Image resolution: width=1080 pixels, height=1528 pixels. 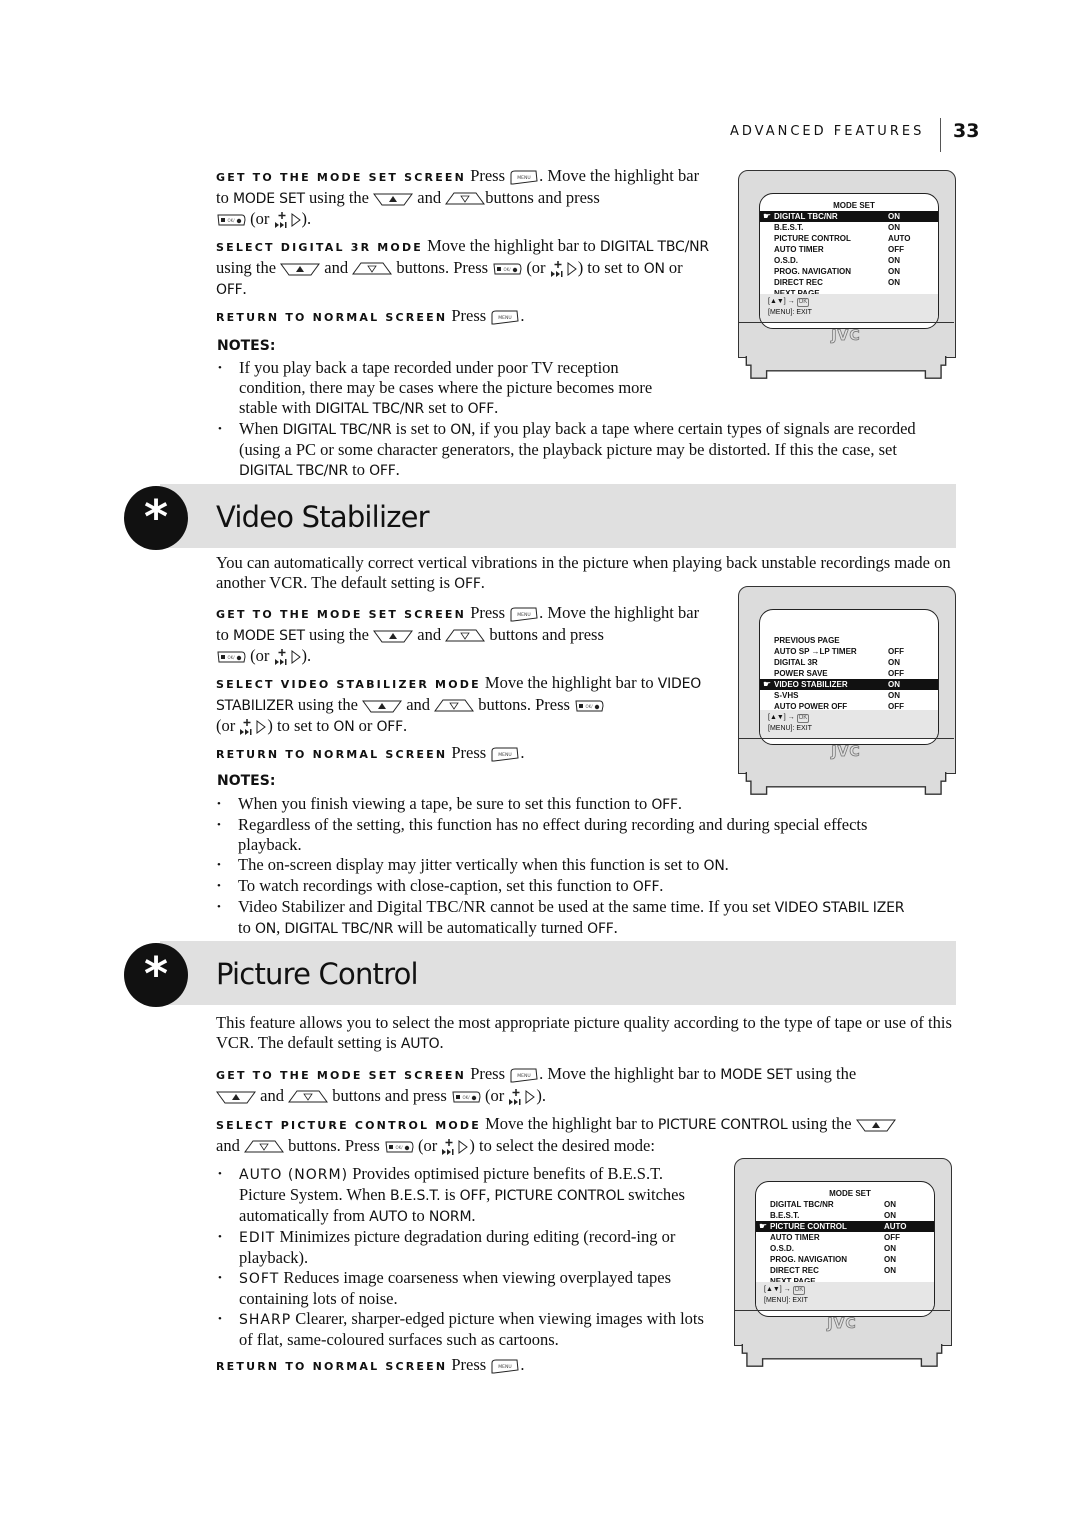 I want to click on osd-row-label: O.S.D., so click(x=782, y=1248).